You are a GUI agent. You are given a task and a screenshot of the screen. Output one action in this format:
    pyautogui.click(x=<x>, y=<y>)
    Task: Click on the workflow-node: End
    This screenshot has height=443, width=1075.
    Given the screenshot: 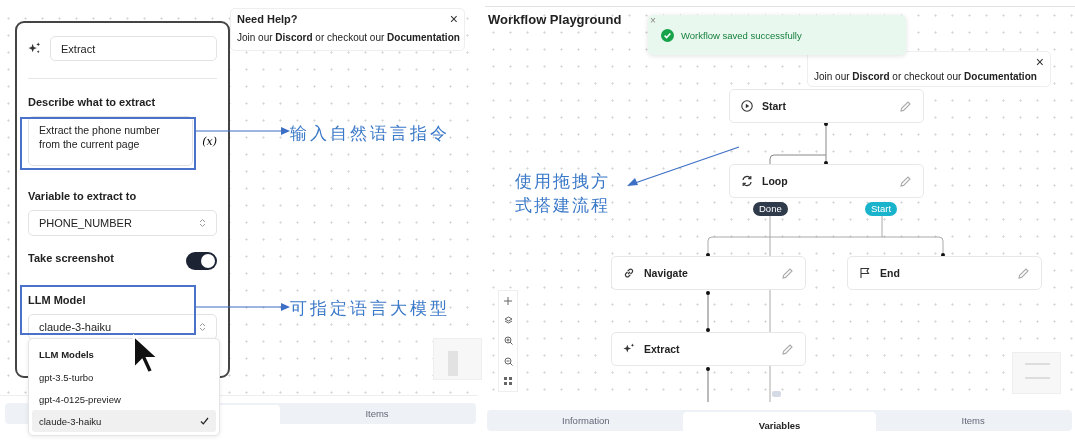 What is the action you would take?
    pyautogui.click(x=944, y=273)
    